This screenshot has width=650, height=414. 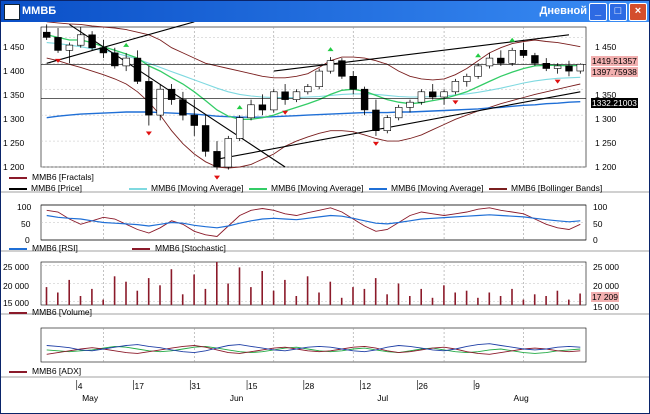 What do you see at coordinates (26, 224) in the screenshot?
I see `osc-tick: 50` at bounding box center [26, 224].